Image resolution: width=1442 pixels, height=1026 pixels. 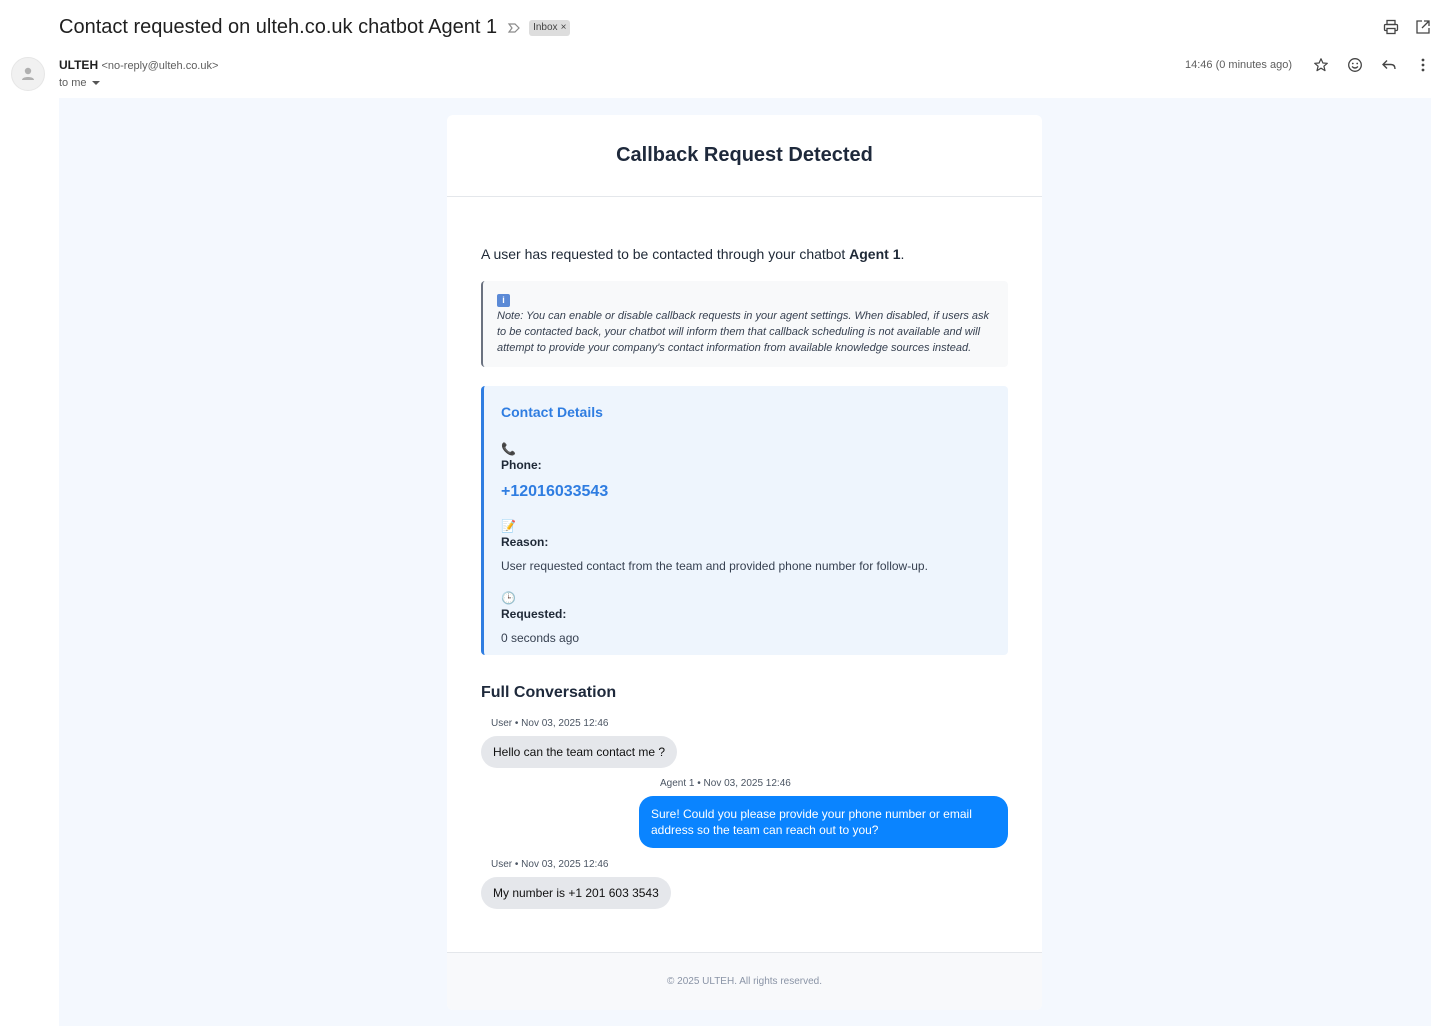 What do you see at coordinates (745, 492) in the screenshot?
I see `phone-link: +12016033543` at bounding box center [745, 492].